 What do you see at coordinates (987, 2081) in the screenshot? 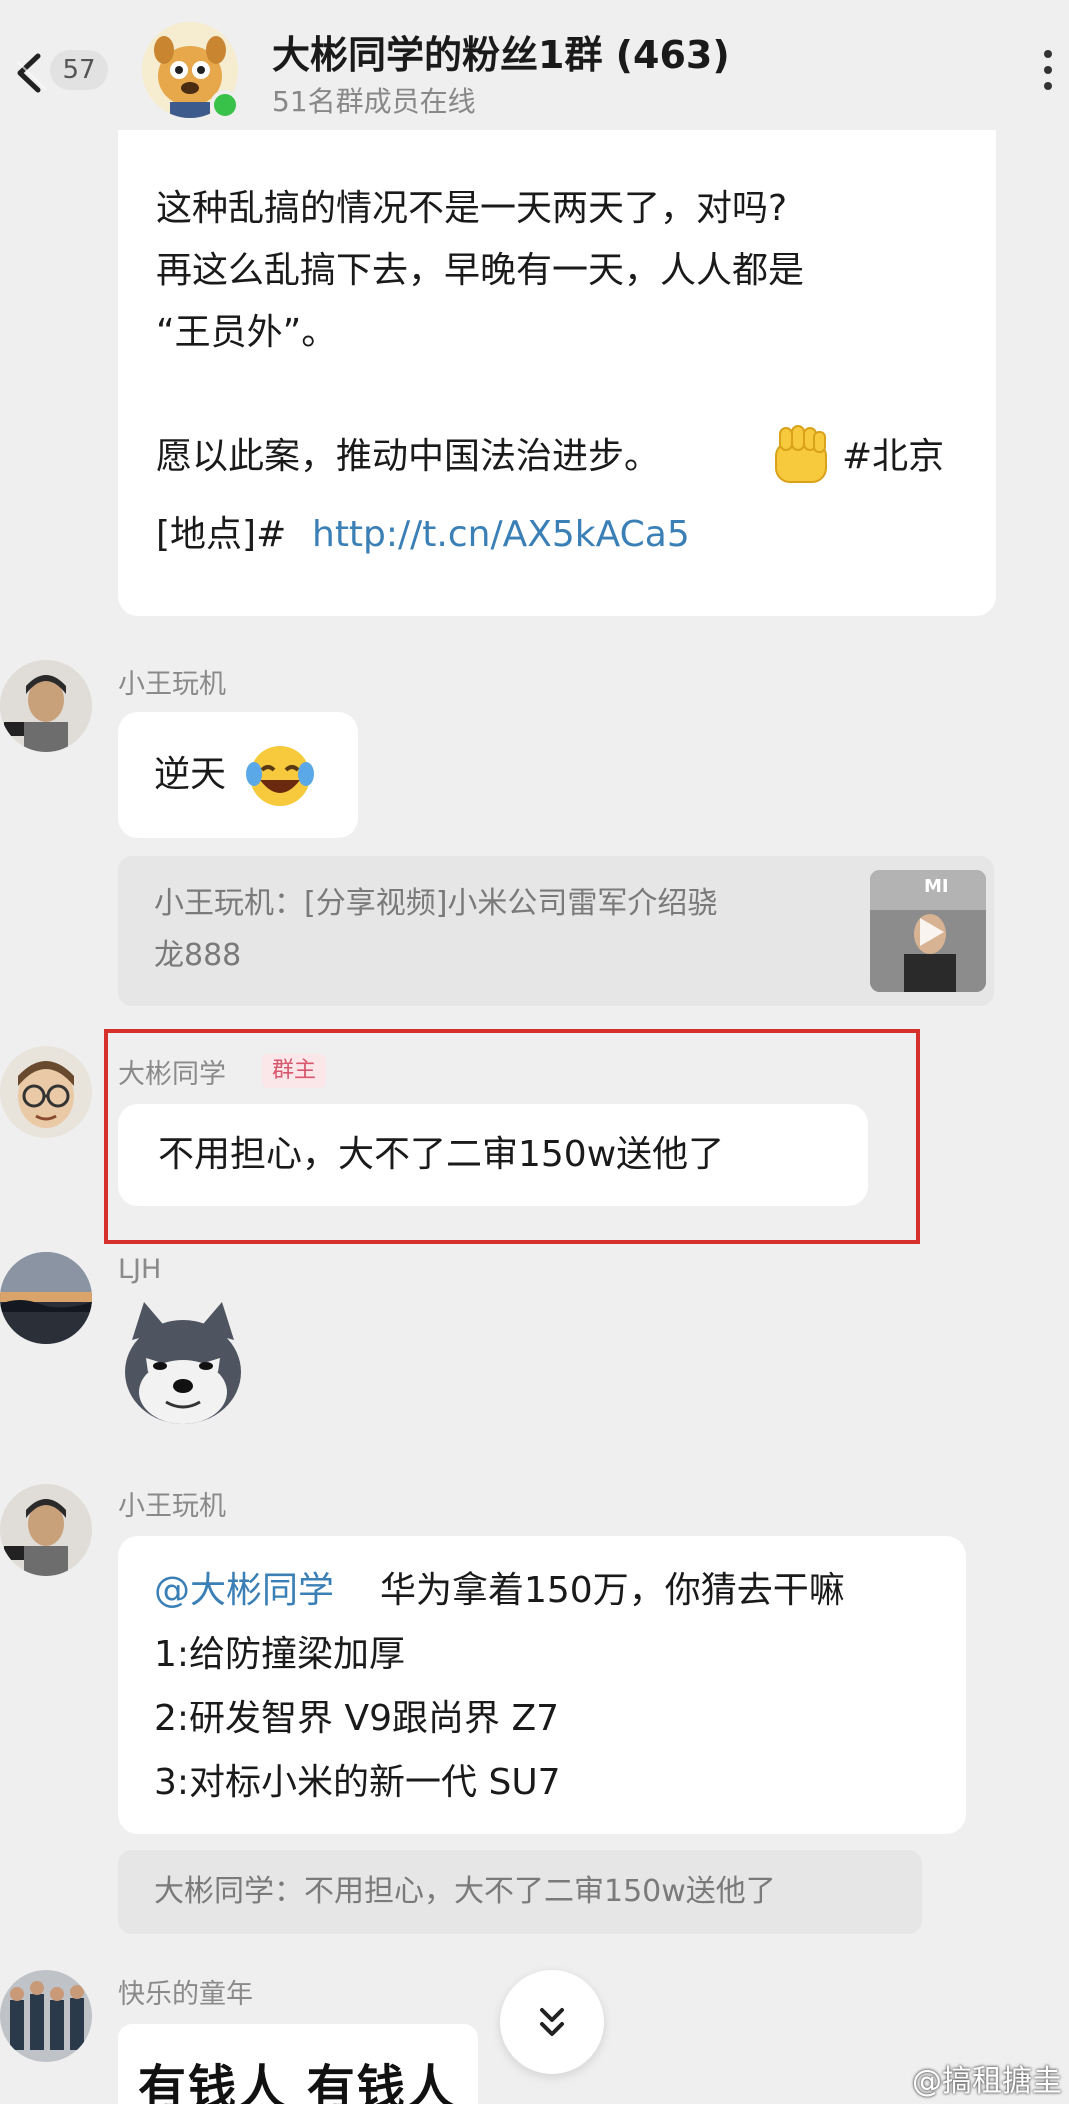
I see `watermark: @搞租搪圭` at bounding box center [987, 2081].